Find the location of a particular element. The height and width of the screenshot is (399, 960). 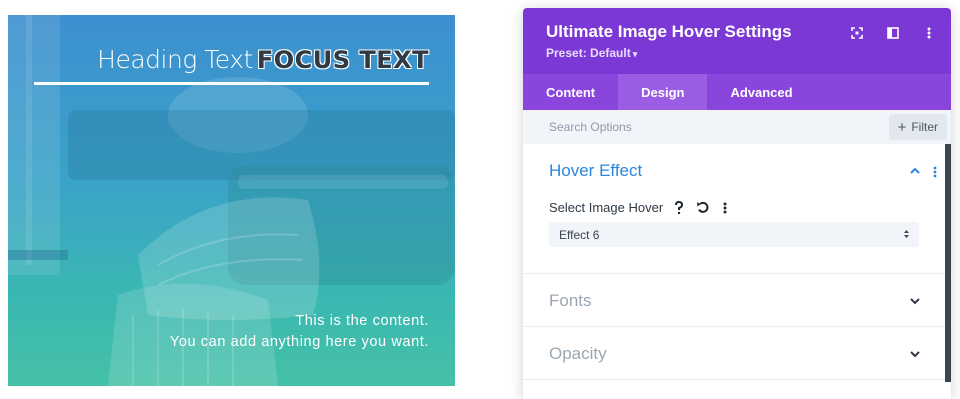

panel-tabs: Content Design Advanced is located at coordinates (737, 92).